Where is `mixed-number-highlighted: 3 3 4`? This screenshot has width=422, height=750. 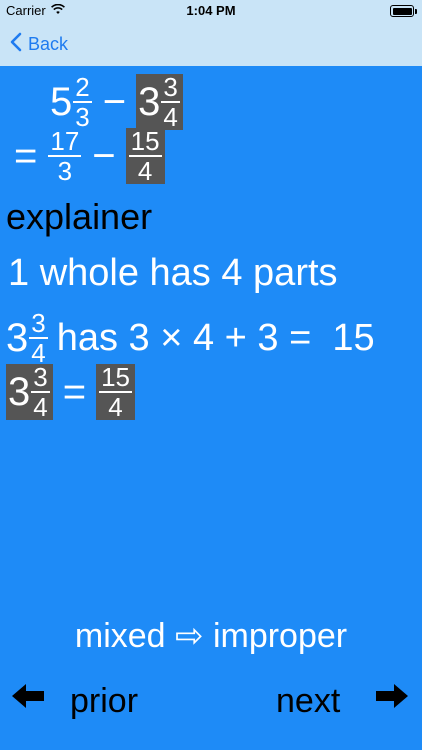
mixed-number-highlighted: 3 3 4 is located at coordinates (29, 392).